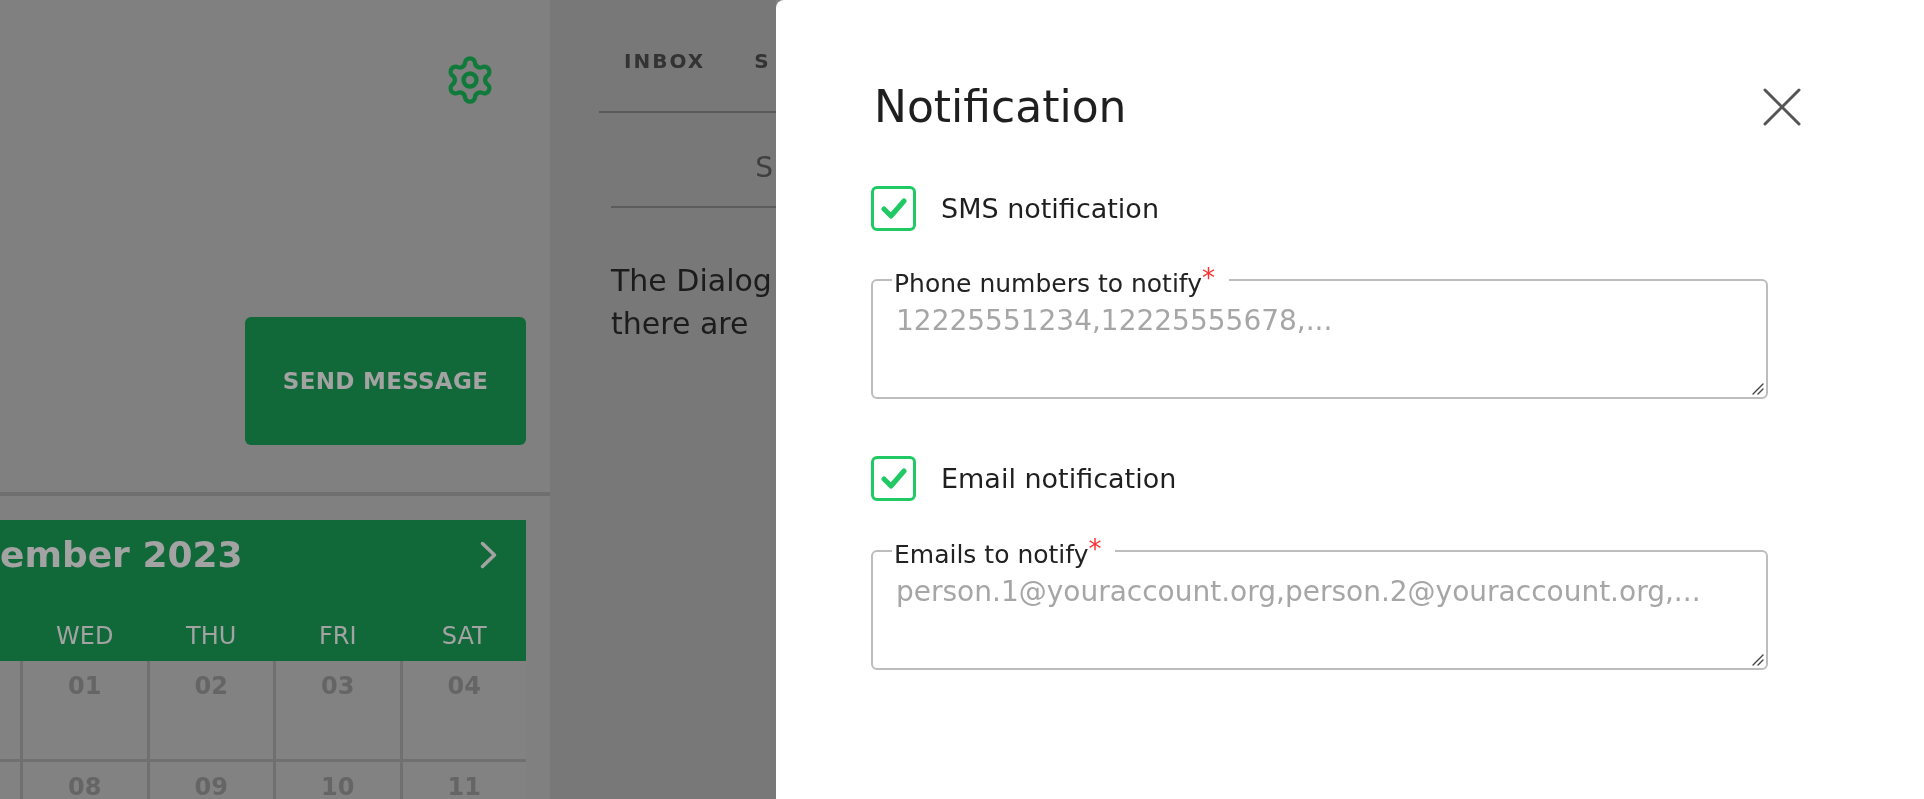  I want to click on checkbox-label: Email notification, so click(1059, 478).